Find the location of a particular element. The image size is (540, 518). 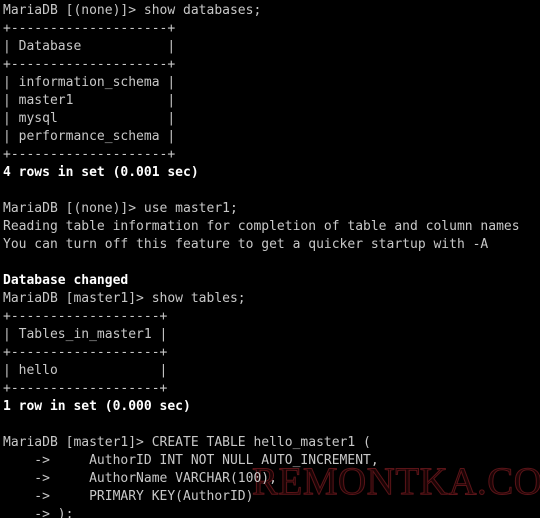

terminal-line: -> PRIMARY KEY(AuthorID) is located at coordinates (128, 496).